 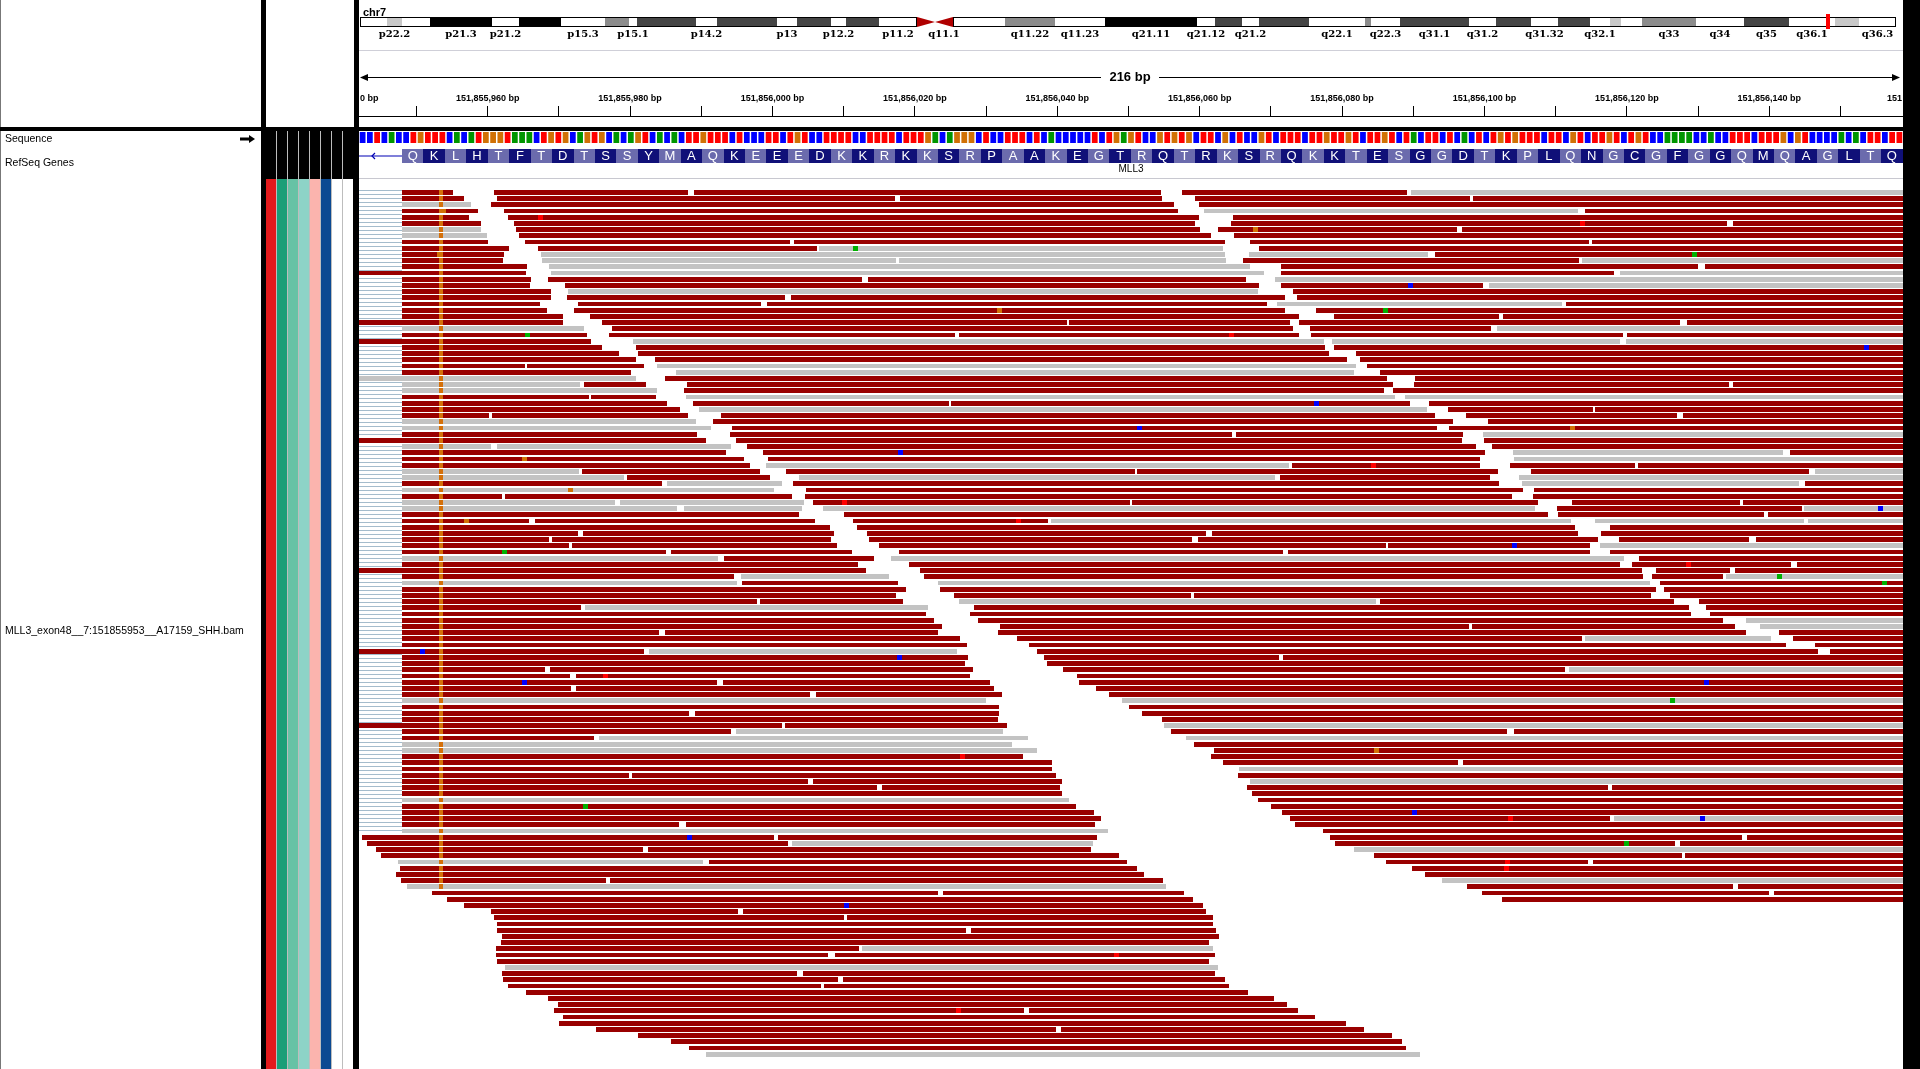 I want to click on ruler-tick-label: 151,856,000 bp, so click(x=772, y=98).